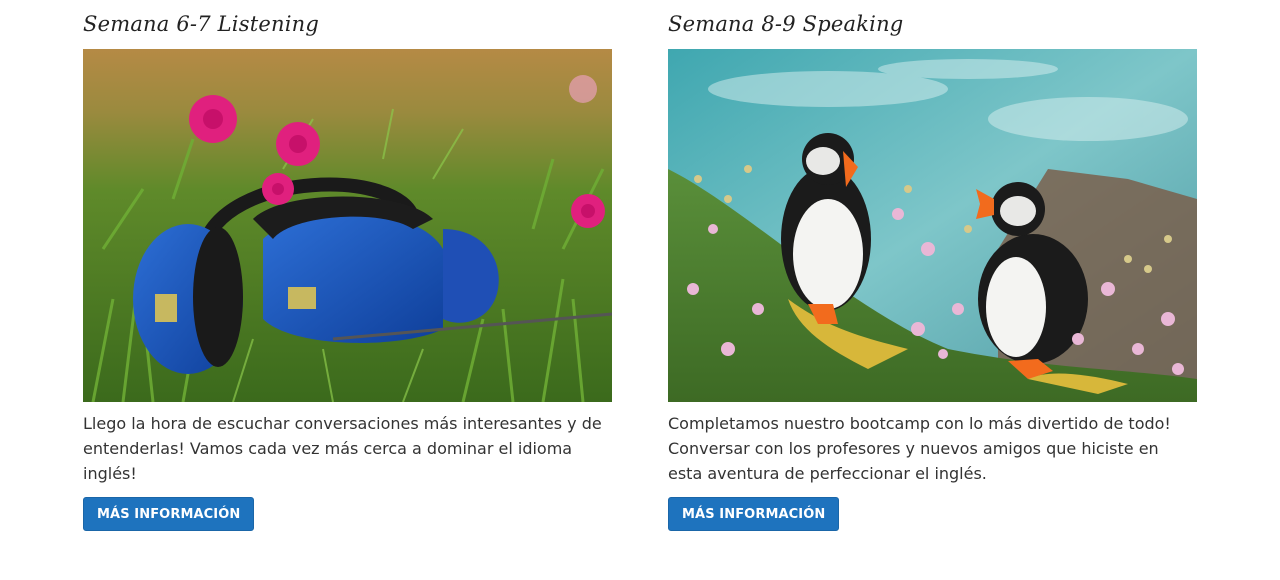 The image size is (1280, 580). Describe the element at coordinates (201, 24) in the screenshot. I see `card-title: Semana 6-7 Listening` at that location.